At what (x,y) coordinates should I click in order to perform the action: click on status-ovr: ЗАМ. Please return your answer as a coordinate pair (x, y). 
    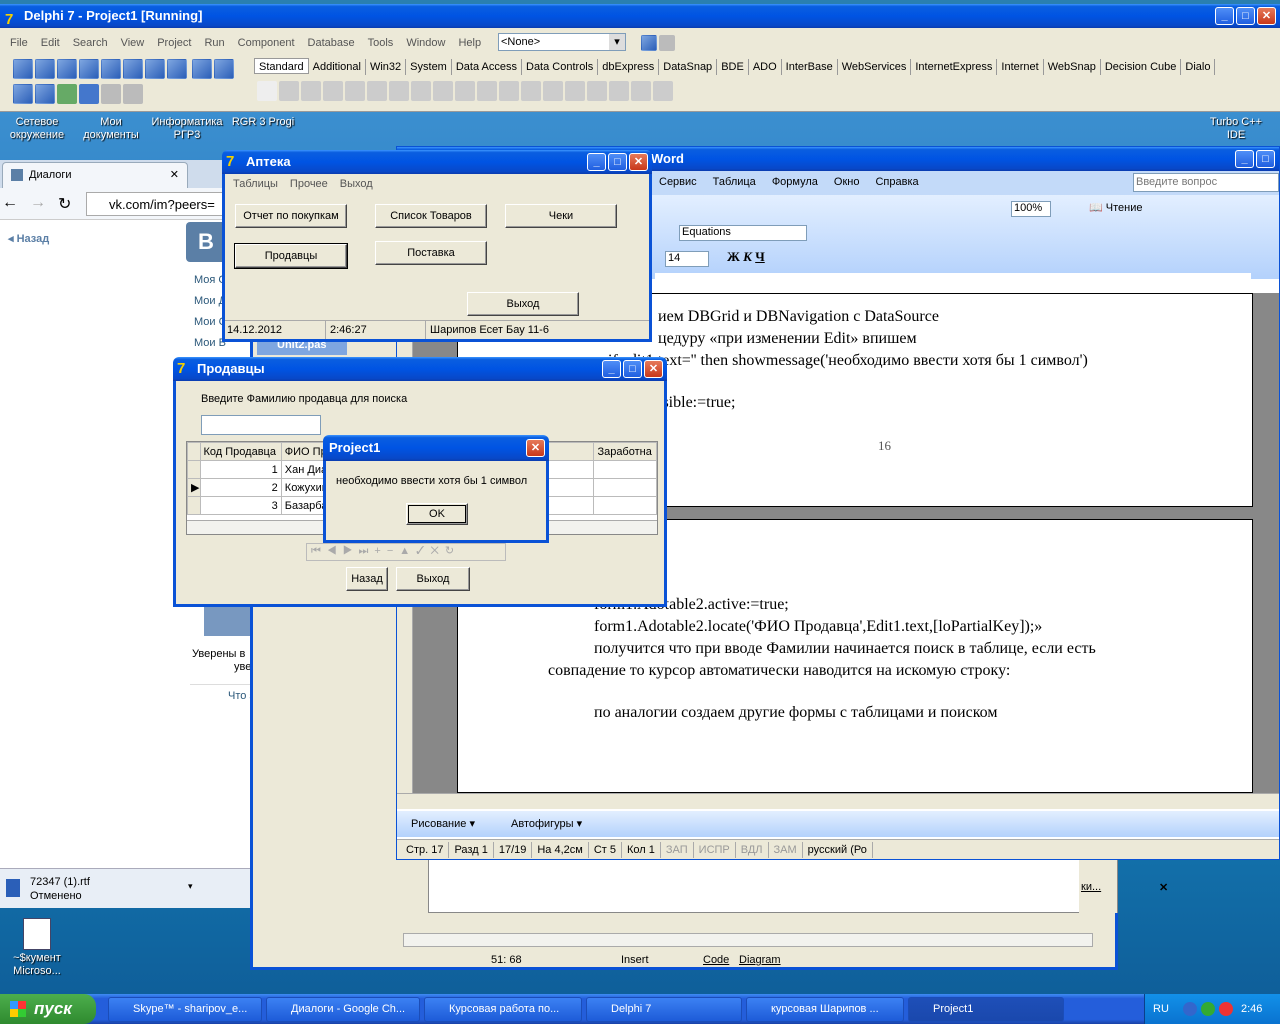
    Looking at the image, I should click on (786, 850).